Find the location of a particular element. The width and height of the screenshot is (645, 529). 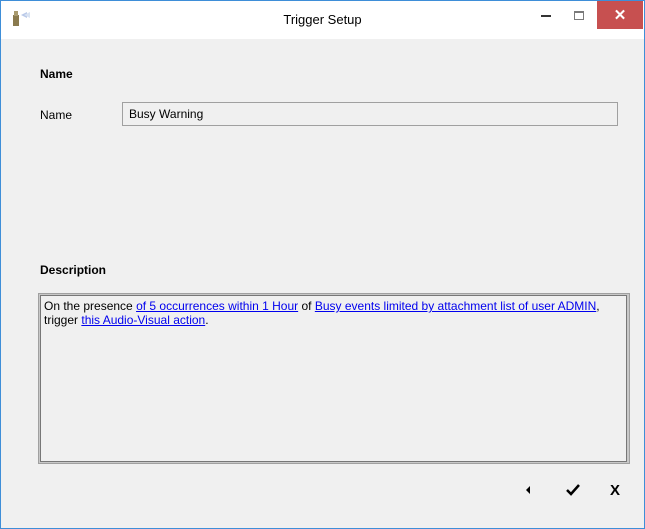

name-input is located at coordinates (370, 114).